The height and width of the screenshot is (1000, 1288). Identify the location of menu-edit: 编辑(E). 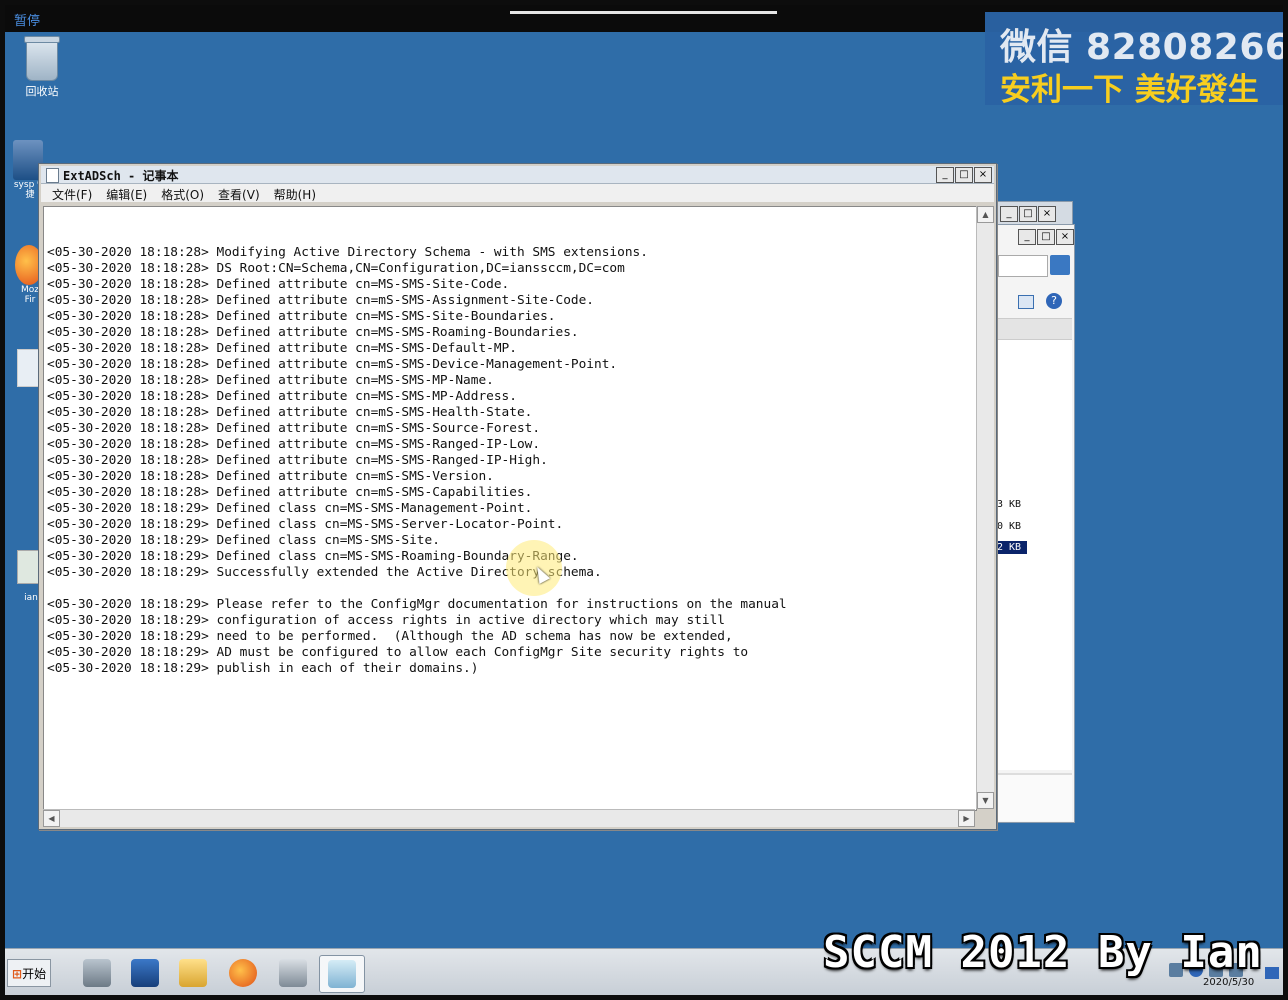
(126, 193).